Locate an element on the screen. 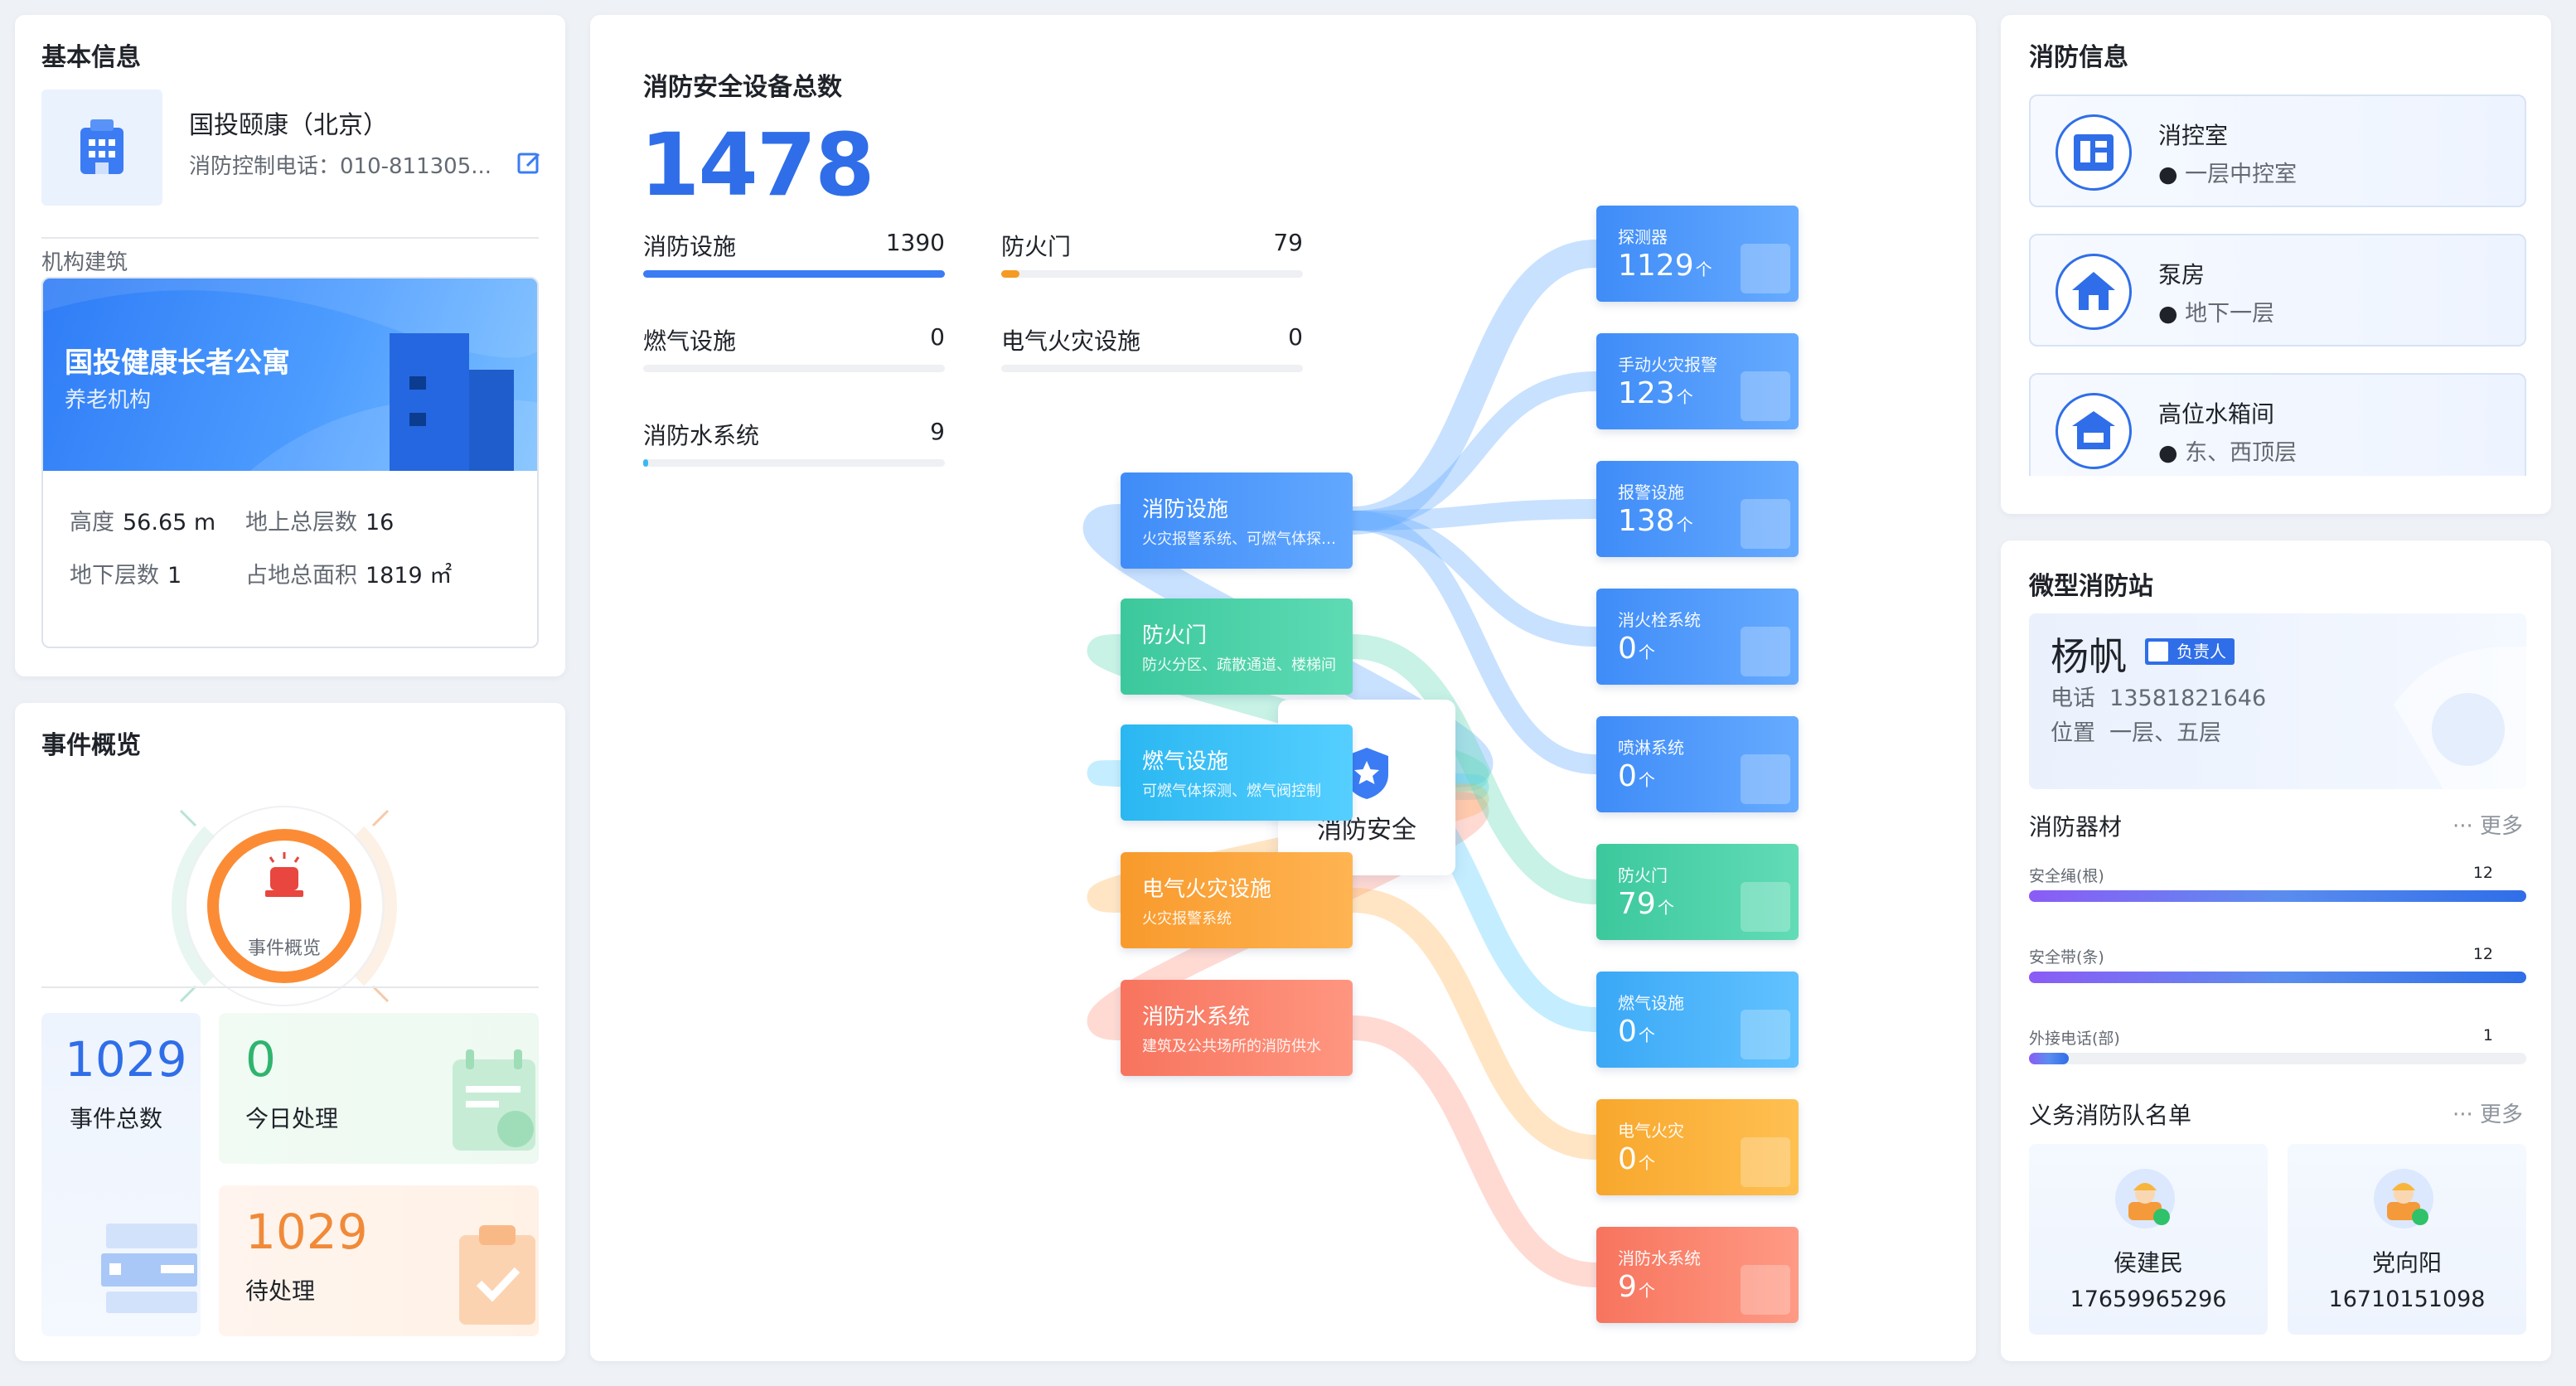  category-node-subtitle: 可燃气体探测、燃气阀控制 is located at coordinates (1231, 791).